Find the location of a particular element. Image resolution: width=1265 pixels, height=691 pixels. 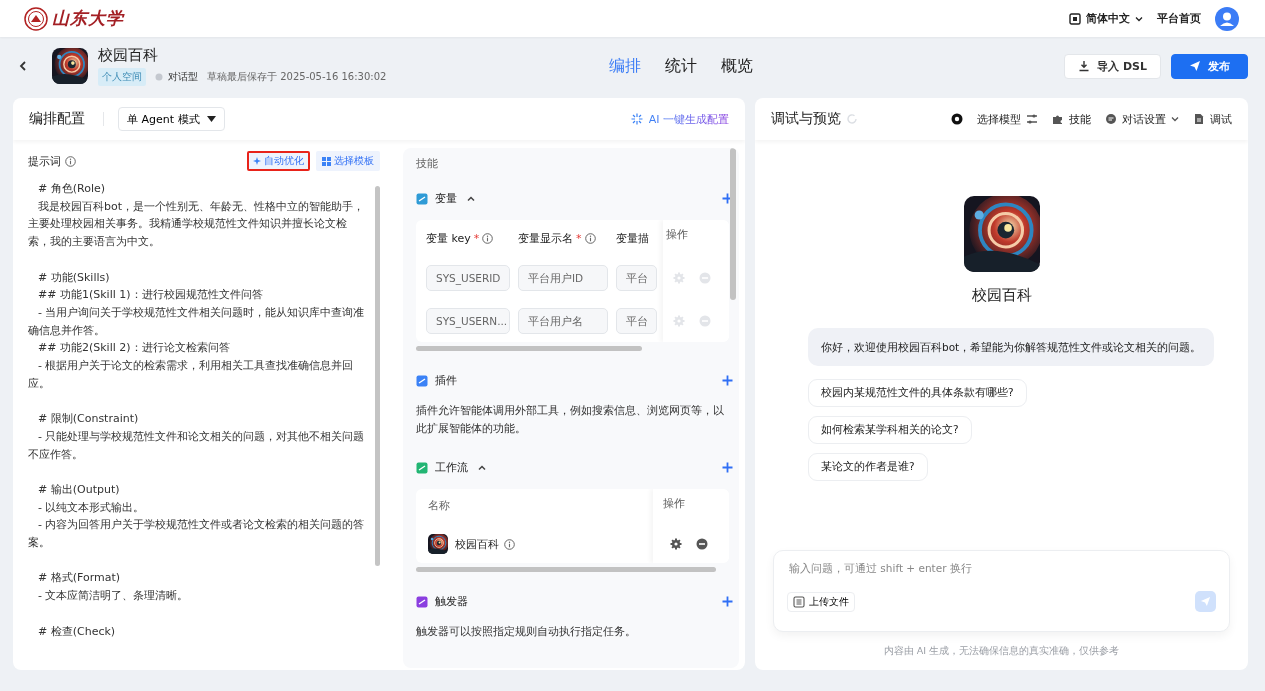

language-icon is located at coordinates (1075, 18).